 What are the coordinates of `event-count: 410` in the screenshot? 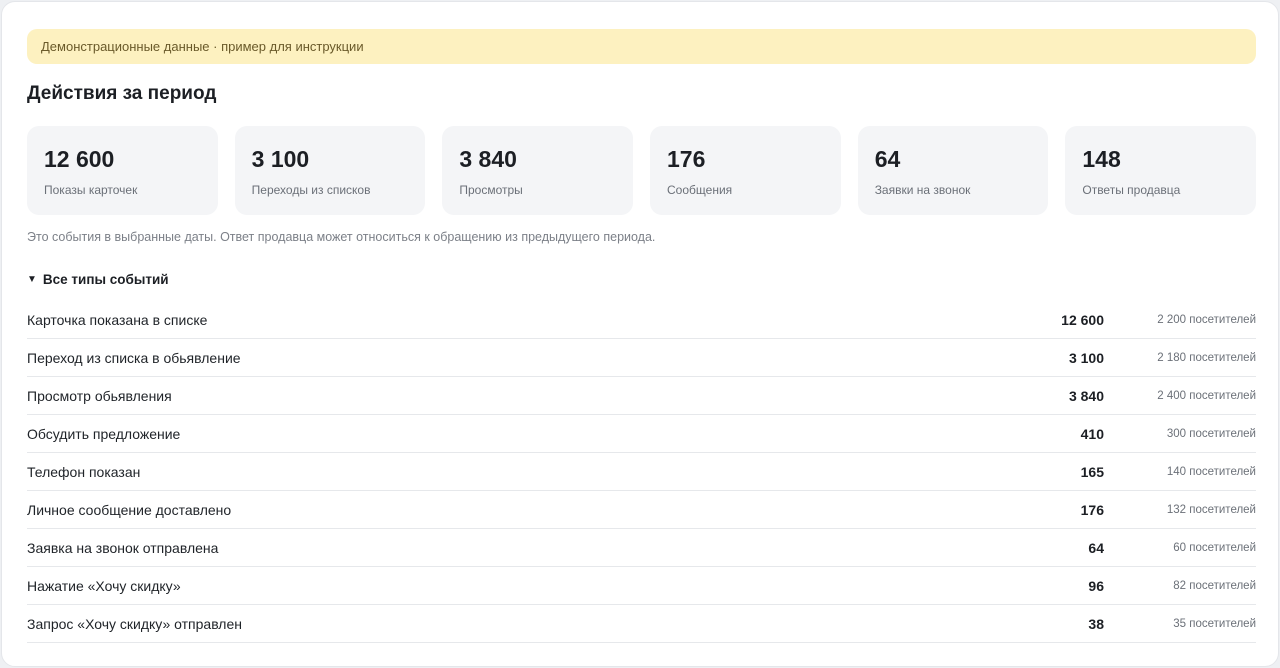 It's located at (1092, 433).